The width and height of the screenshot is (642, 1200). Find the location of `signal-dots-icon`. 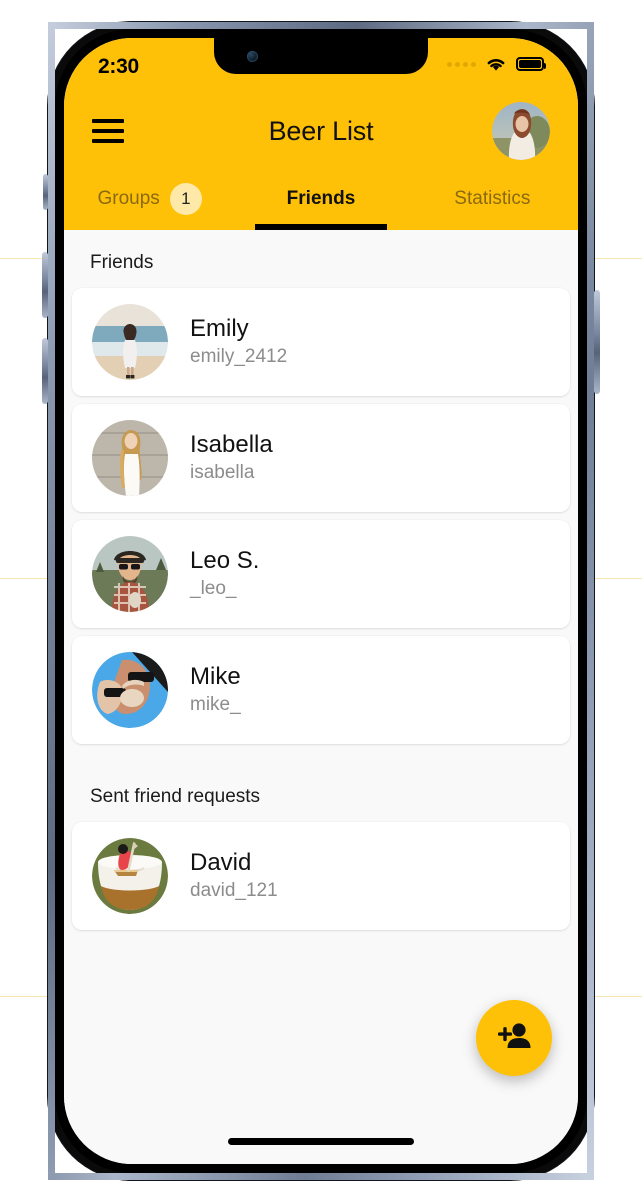

signal-dots-icon is located at coordinates (461, 64).